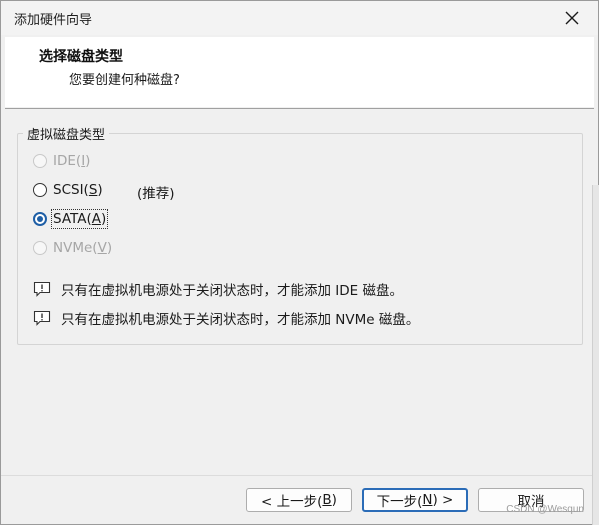 The height and width of the screenshot is (525, 599). What do you see at coordinates (299, 18) in the screenshot?
I see `title-bar: 添加硬件向导` at bounding box center [299, 18].